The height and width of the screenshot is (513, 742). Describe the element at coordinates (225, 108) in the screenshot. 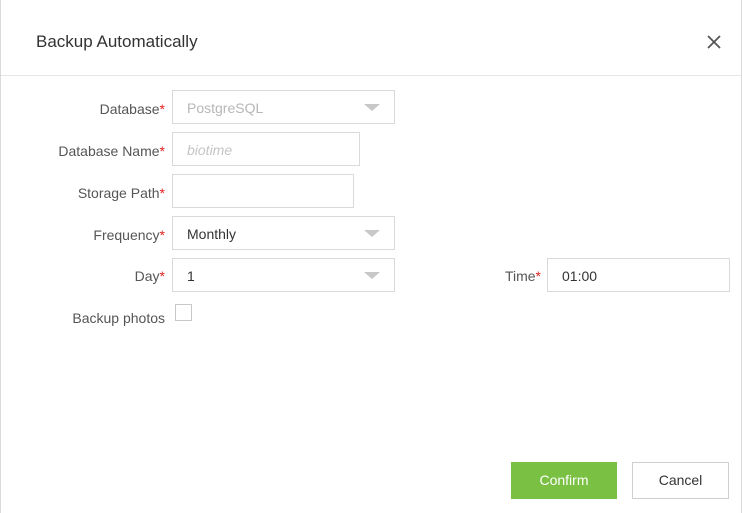

I see `database-select-value: PostgreSQL` at that location.